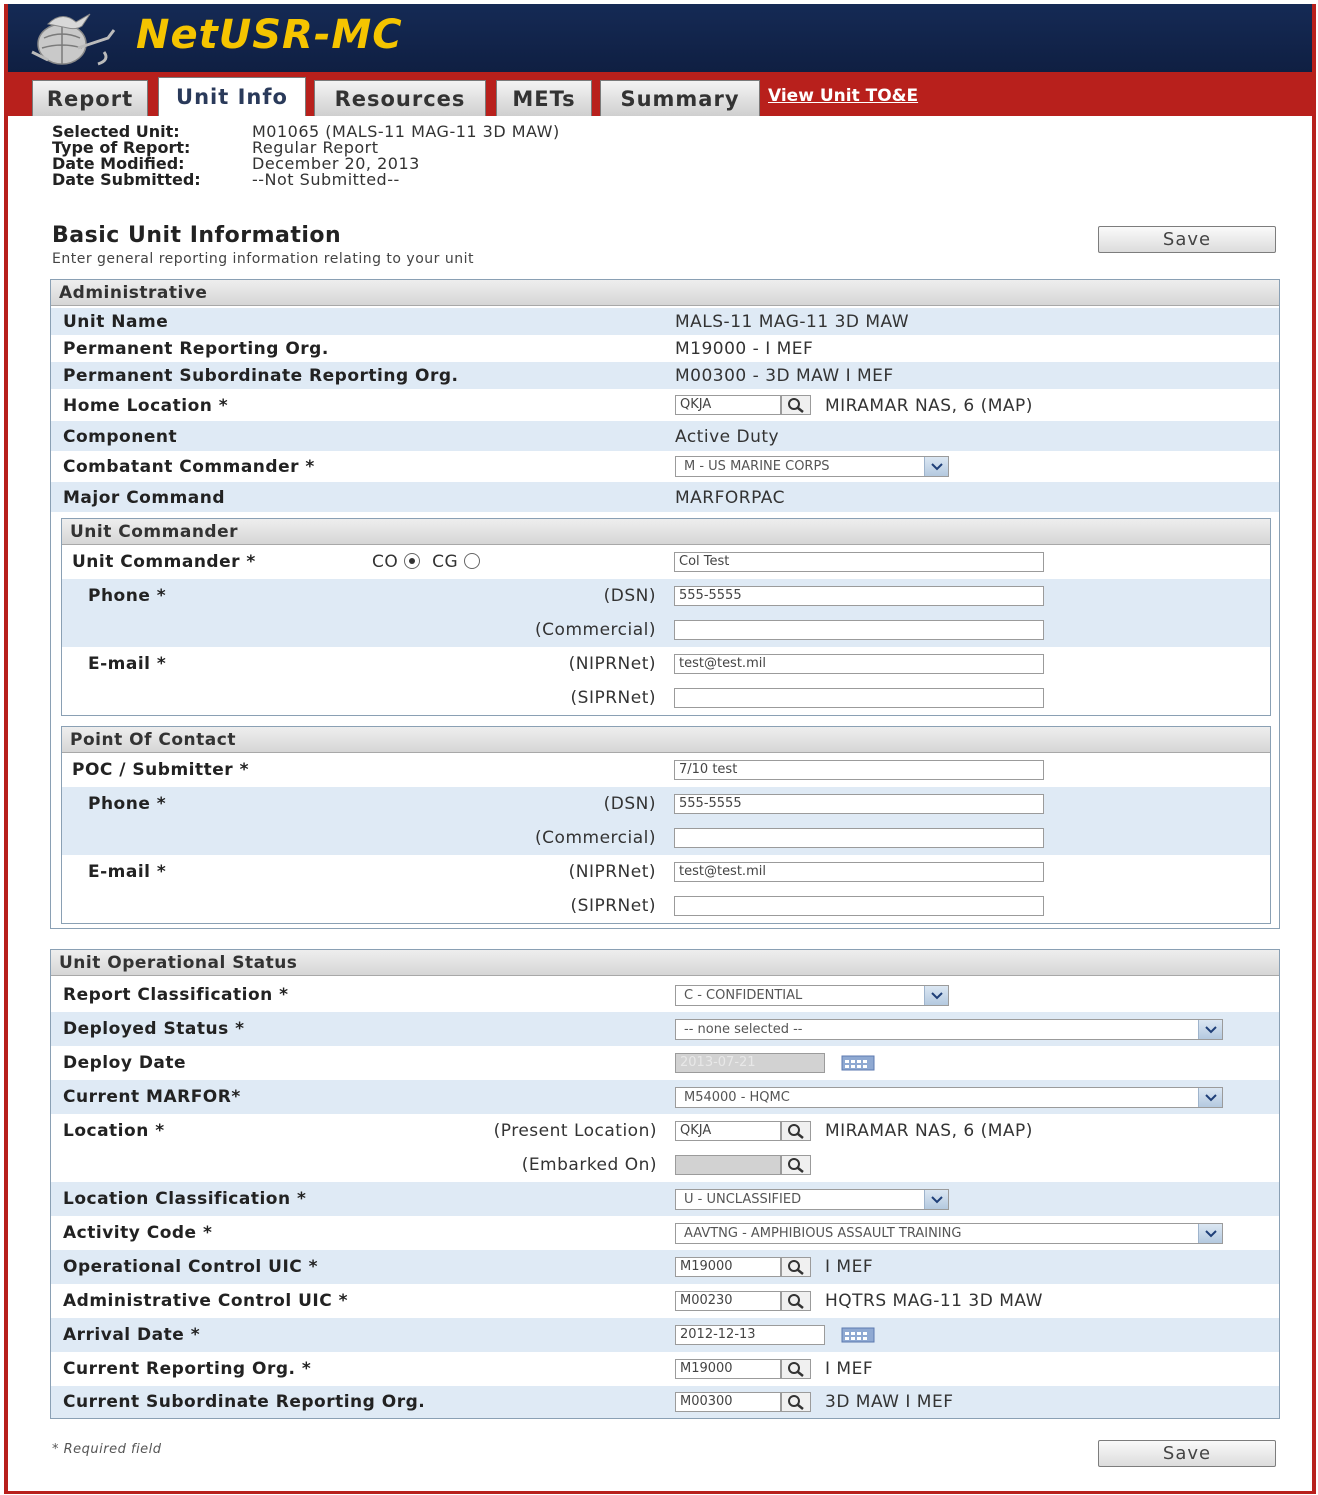 This screenshot has height=1495, width=1318. I want to click on adcon-name: HQTRS MAG-11 3D MAW, so click(934, 1301).